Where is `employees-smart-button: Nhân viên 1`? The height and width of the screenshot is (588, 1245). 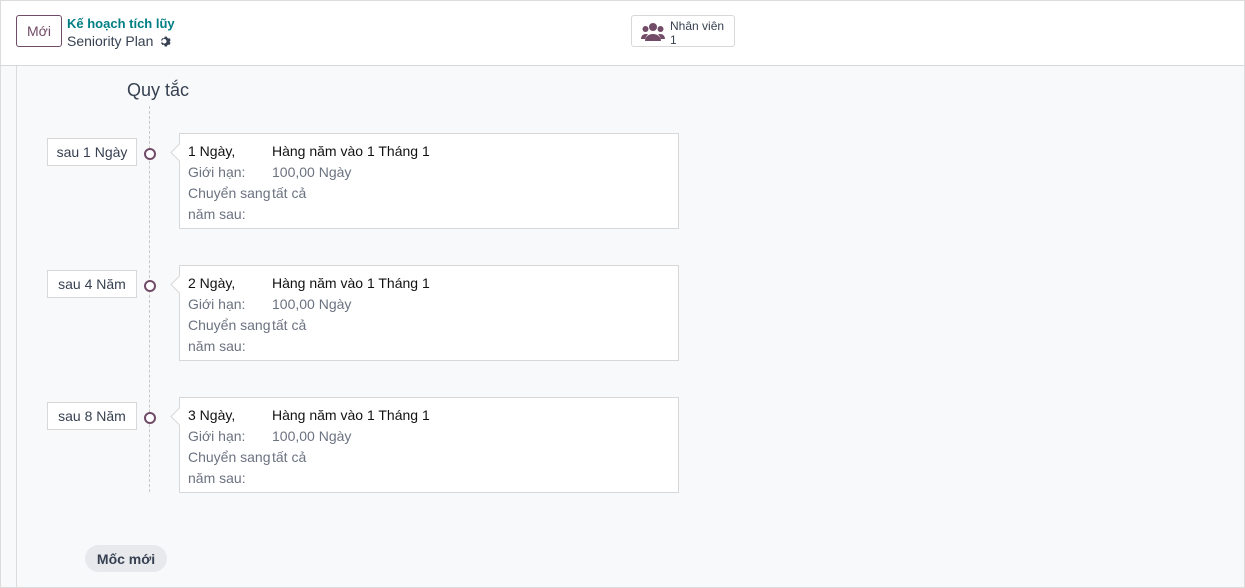 employees-smart-button: Nhân viên 1 is located at coordinates (683, 31).